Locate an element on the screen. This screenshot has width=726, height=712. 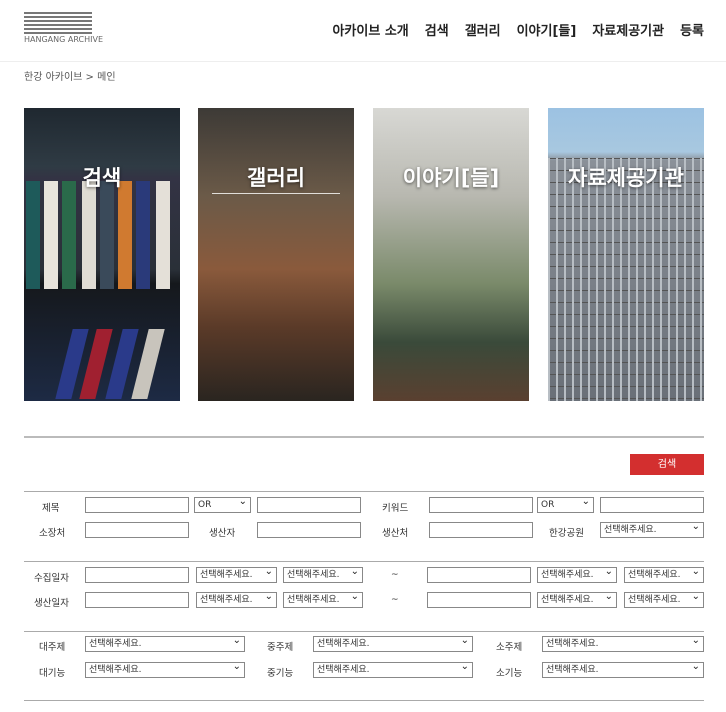
mid-func-select: 선택해주세요. is located at coordinates (393, 670).